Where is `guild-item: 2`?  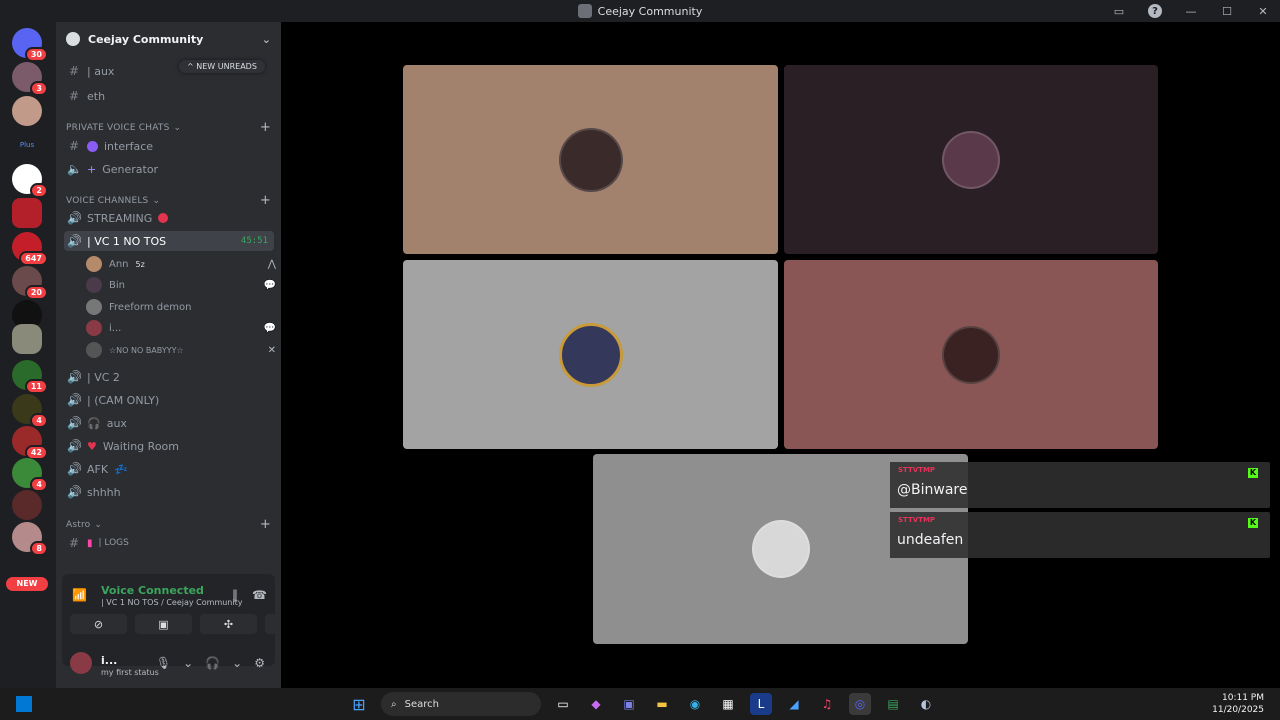
guild-item: 2 is located at coordinates (30, 181).